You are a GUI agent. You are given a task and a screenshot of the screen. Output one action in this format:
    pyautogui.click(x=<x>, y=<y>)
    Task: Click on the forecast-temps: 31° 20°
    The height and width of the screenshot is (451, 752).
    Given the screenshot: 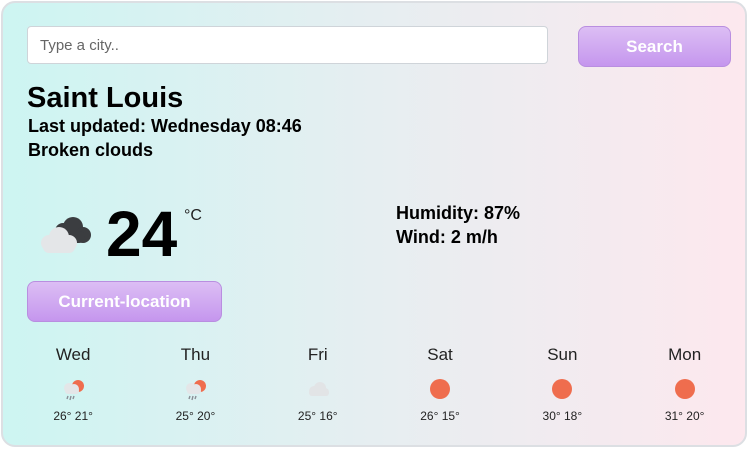 What is the action you would take?
    pyautogui.click(x=684, y=416)
    